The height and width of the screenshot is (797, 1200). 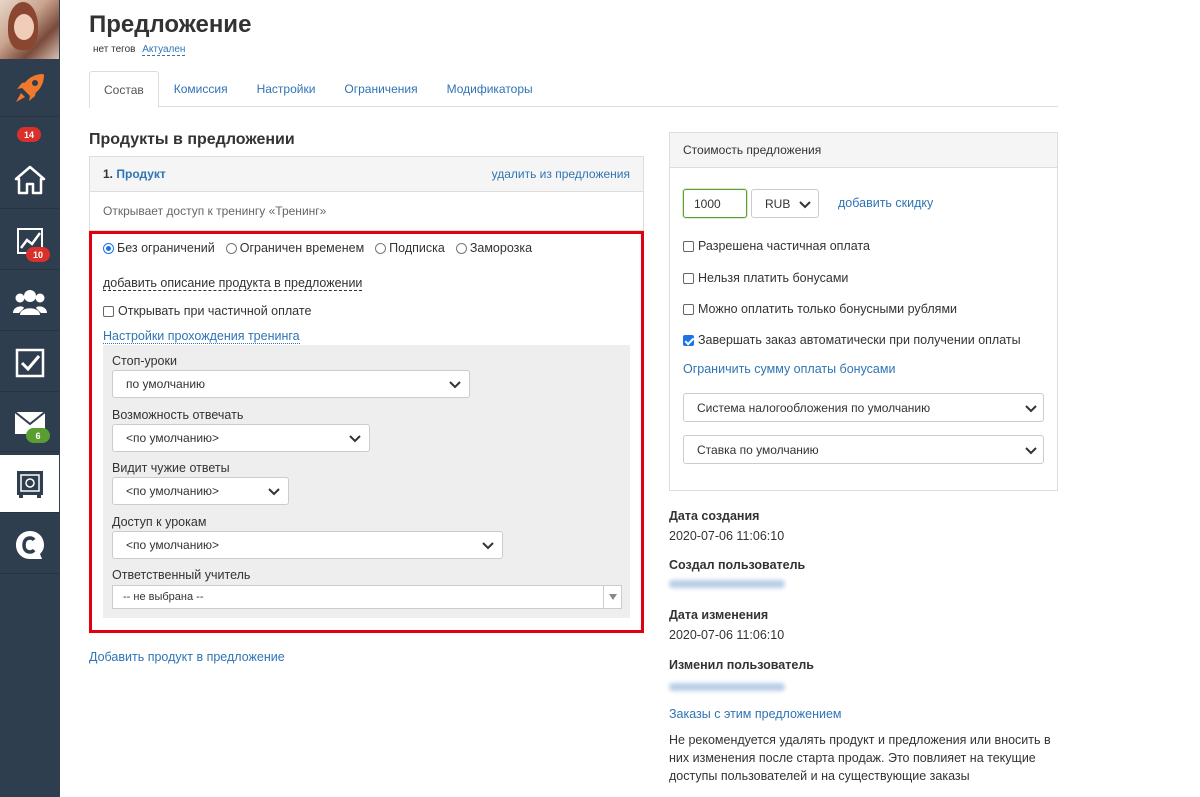 I want to click on chat-c-icon, so click(x=30, y=545).